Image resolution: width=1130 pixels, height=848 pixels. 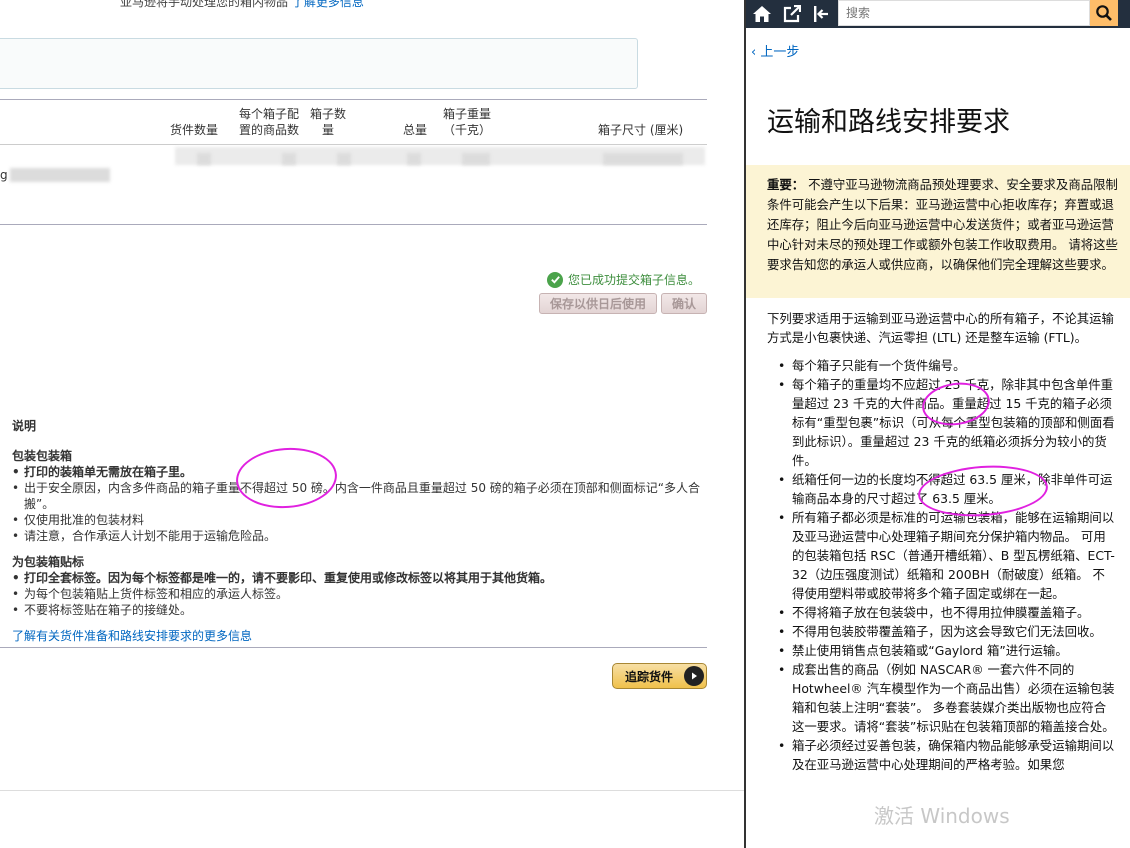 I want to click on redacted-cell-total, so click(x=414, y=159).